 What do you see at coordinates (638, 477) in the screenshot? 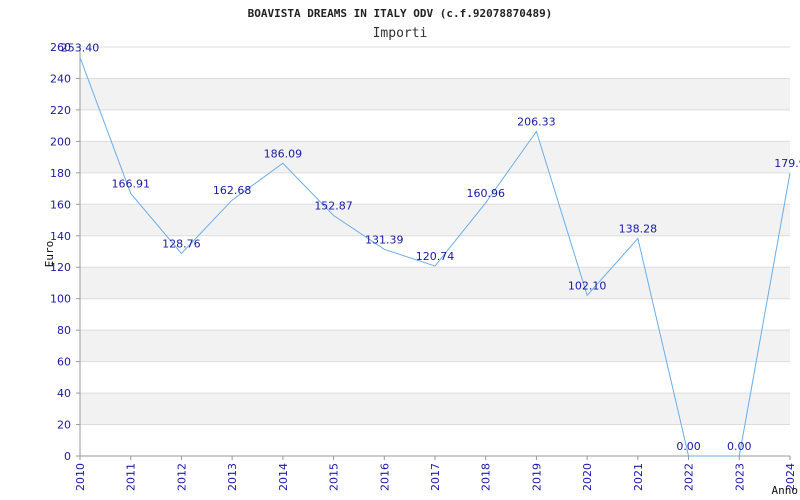
I see `x-tick-label: 2021` at bounding box center [638, 477].